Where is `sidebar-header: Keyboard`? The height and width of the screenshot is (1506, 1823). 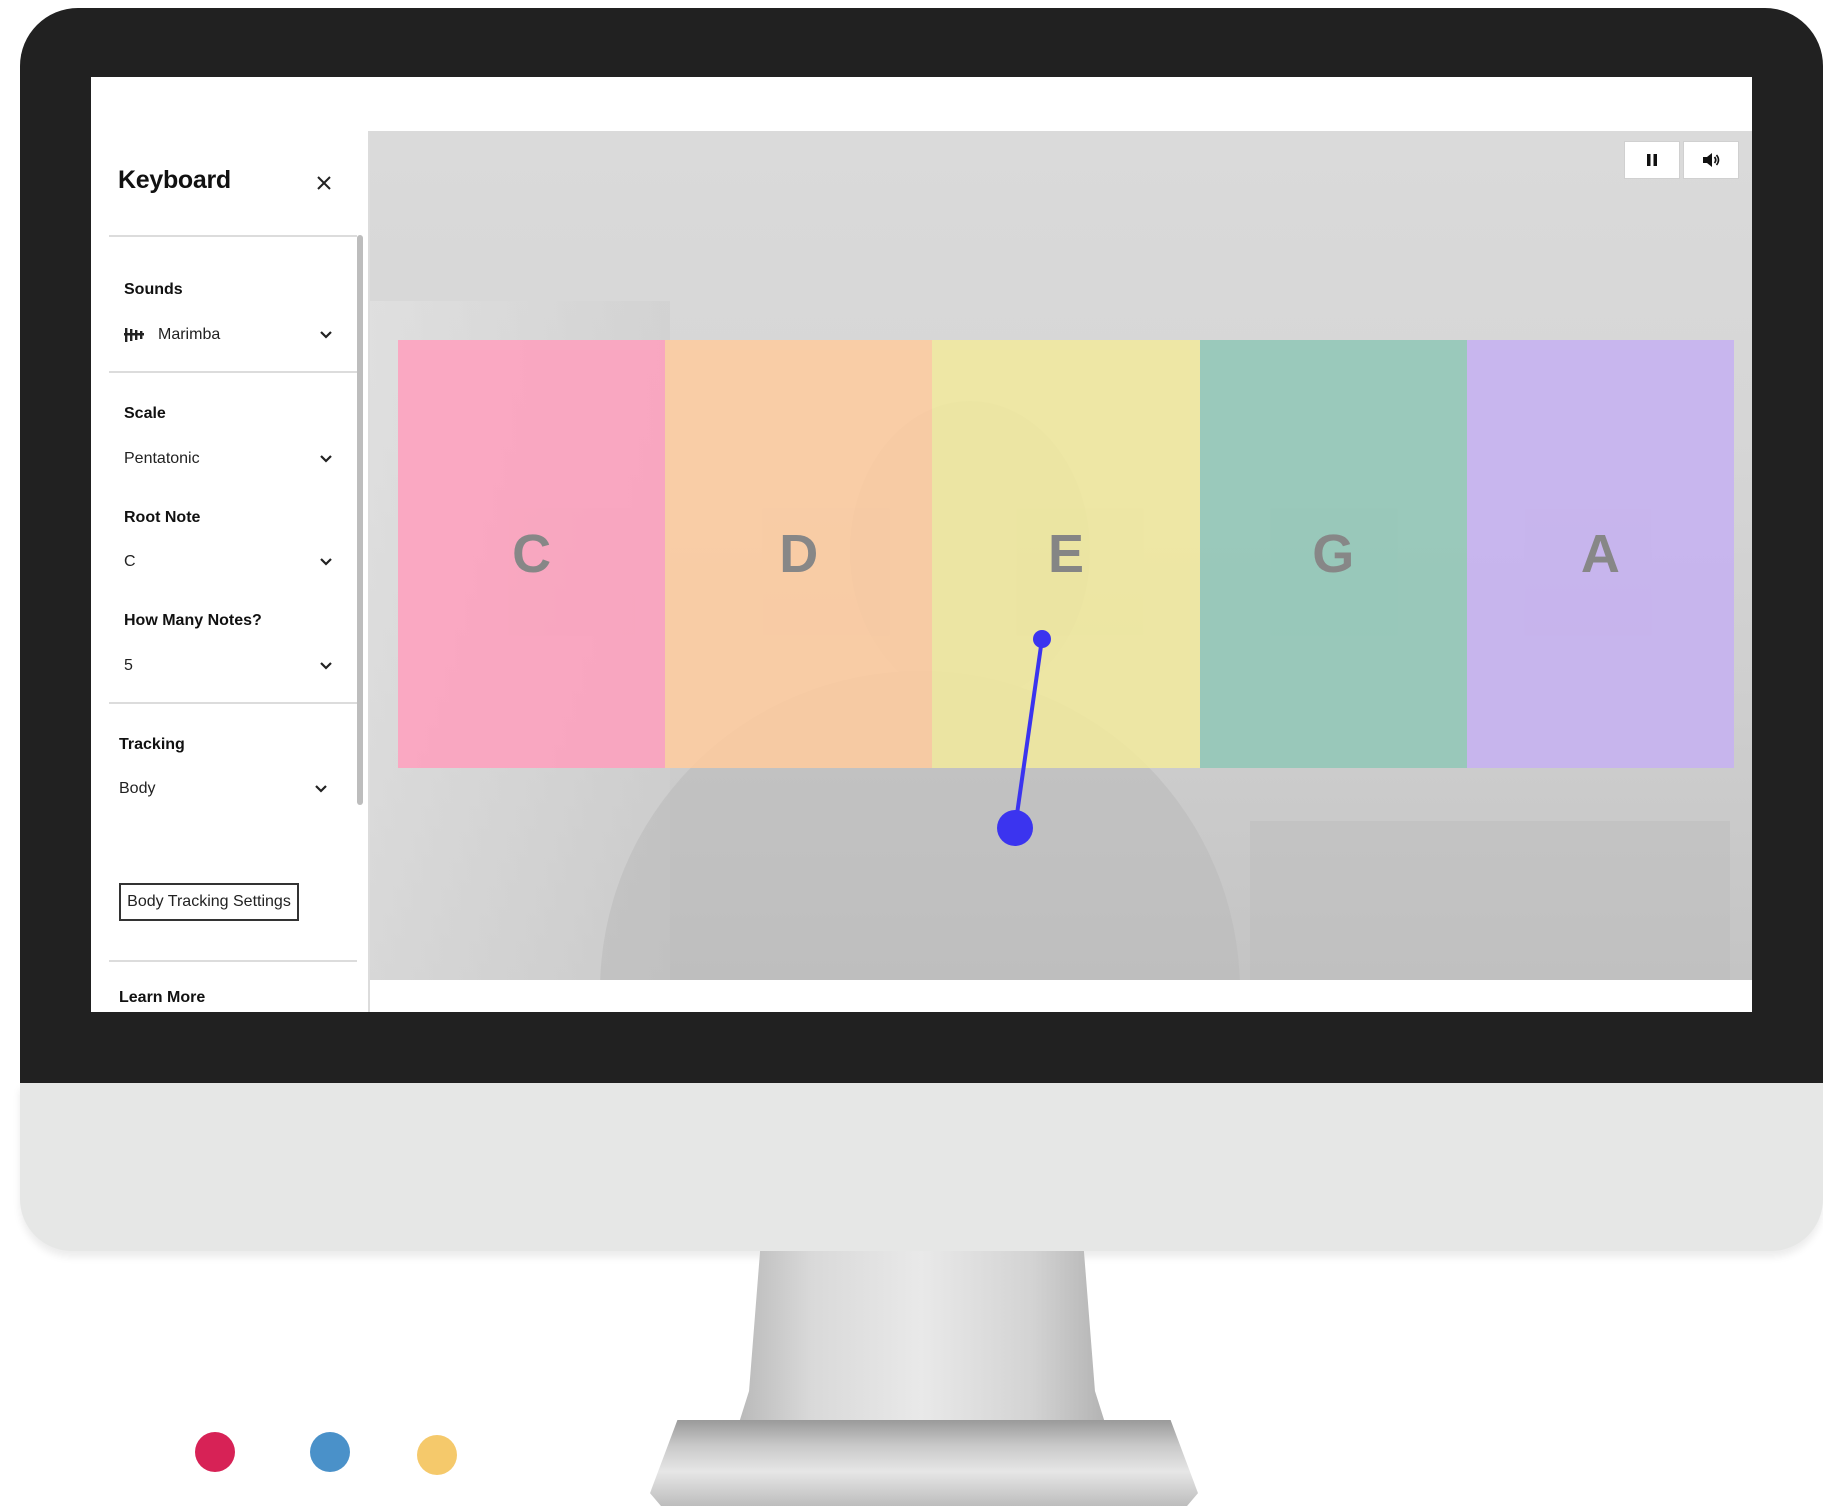 sidebar-header: Keyboard is located at coordinates (229, 183).